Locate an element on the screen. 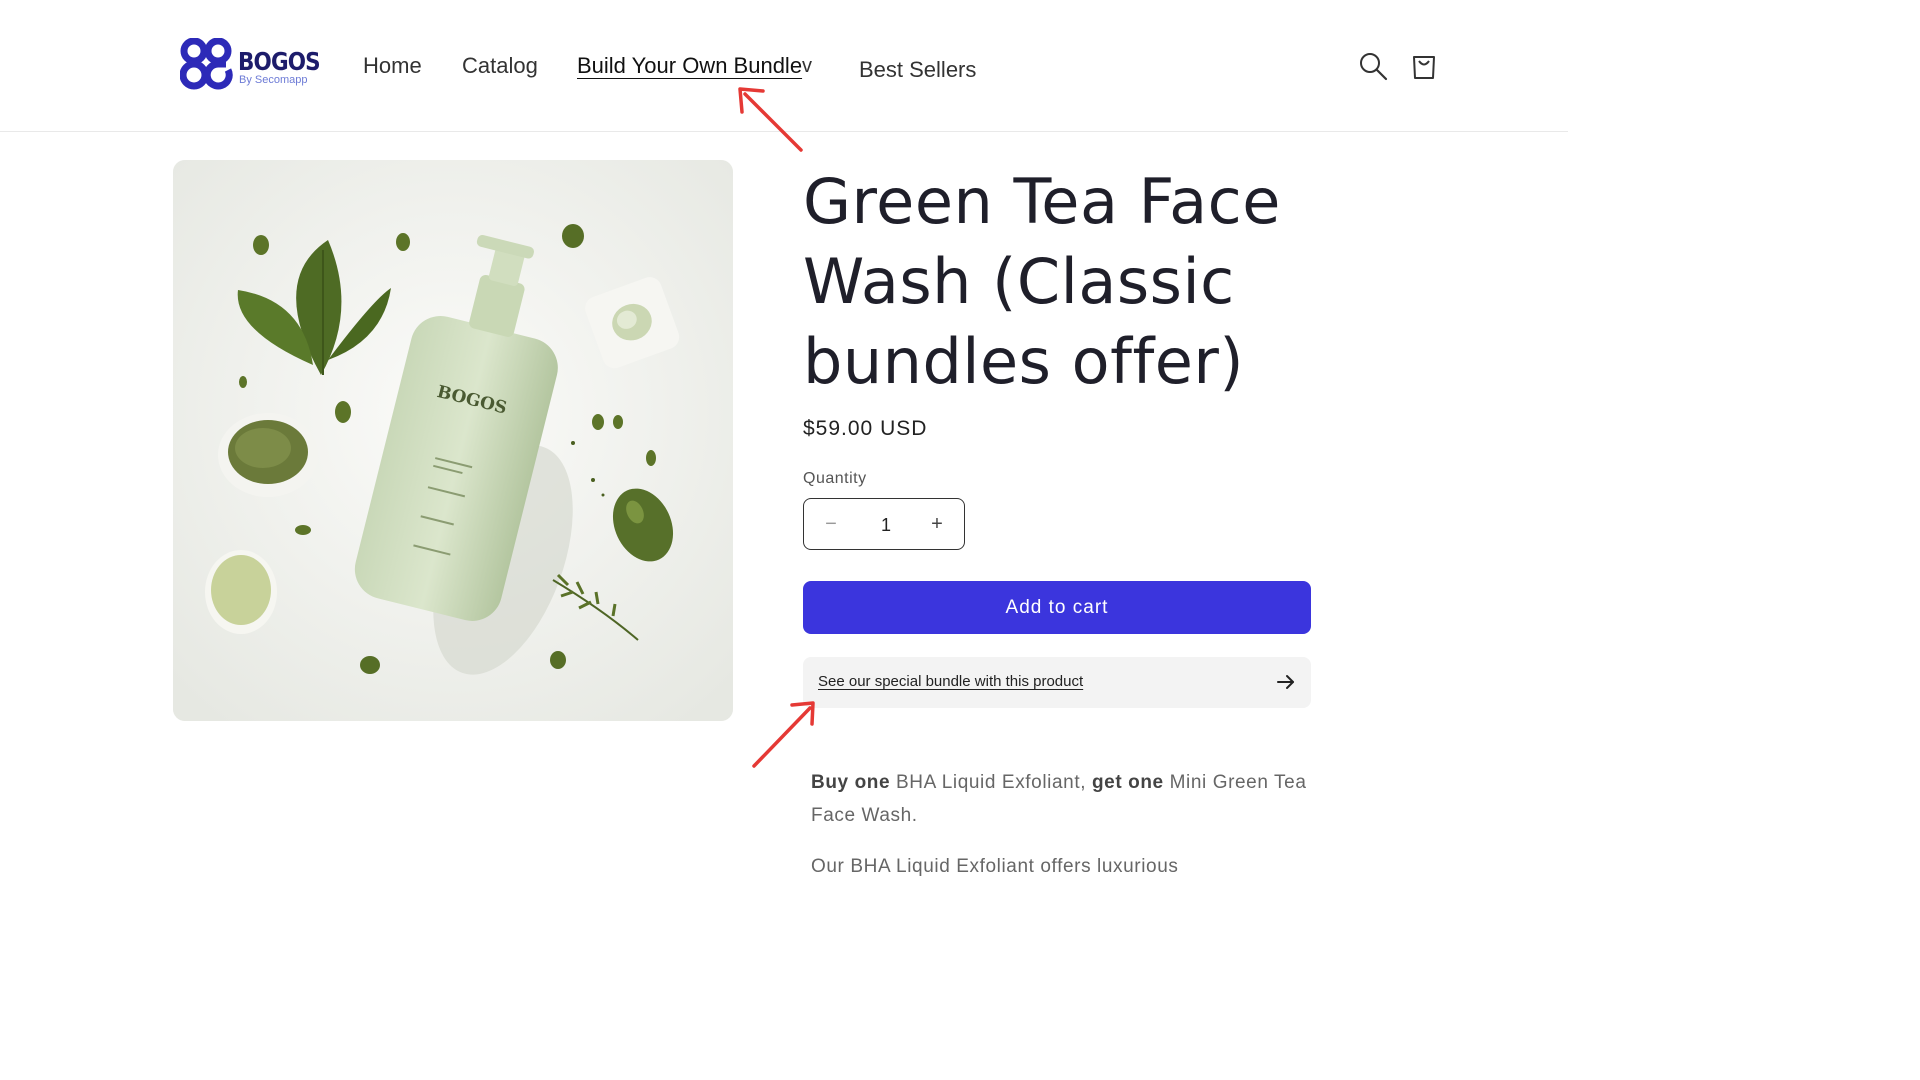 The width and height of the screenshot is (1920, 1080). brand-logo: BOGOS By Secomapp is located at coordinates (250, 65).